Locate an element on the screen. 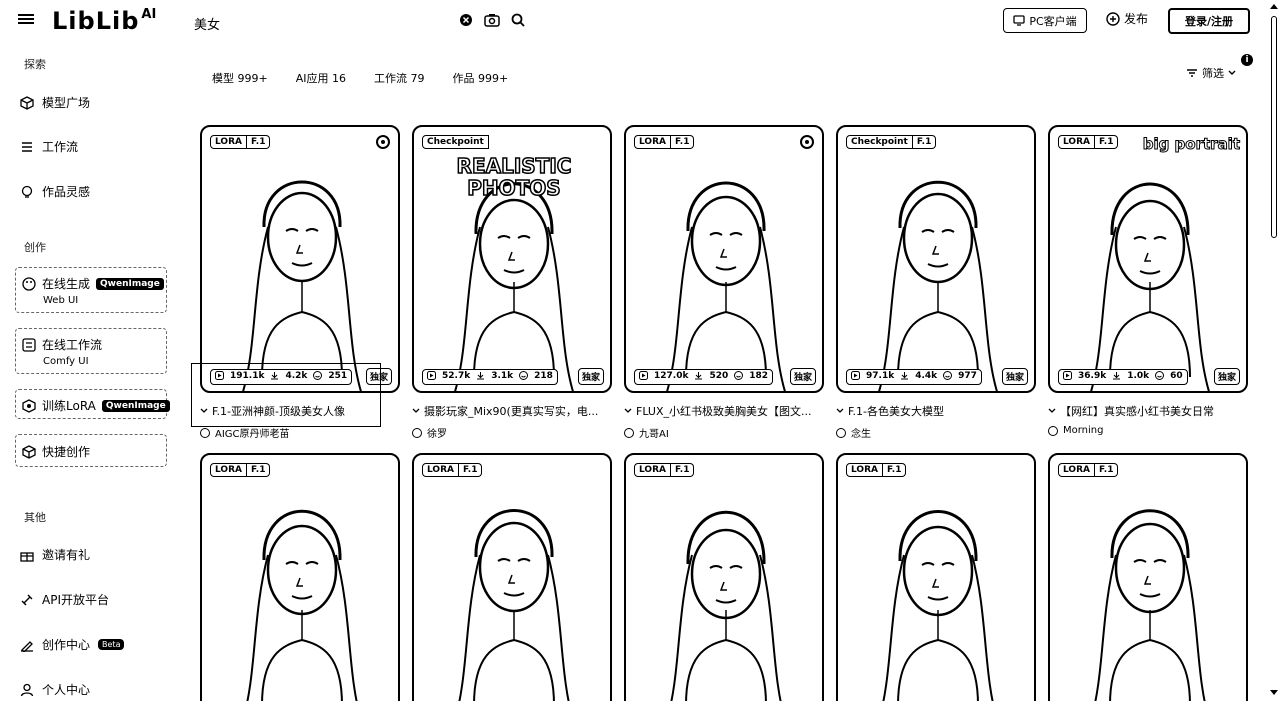 This screenshot has height=701, width=1280. sidebar-item-label: 快捷创作 is located at coordinates (66, 452).